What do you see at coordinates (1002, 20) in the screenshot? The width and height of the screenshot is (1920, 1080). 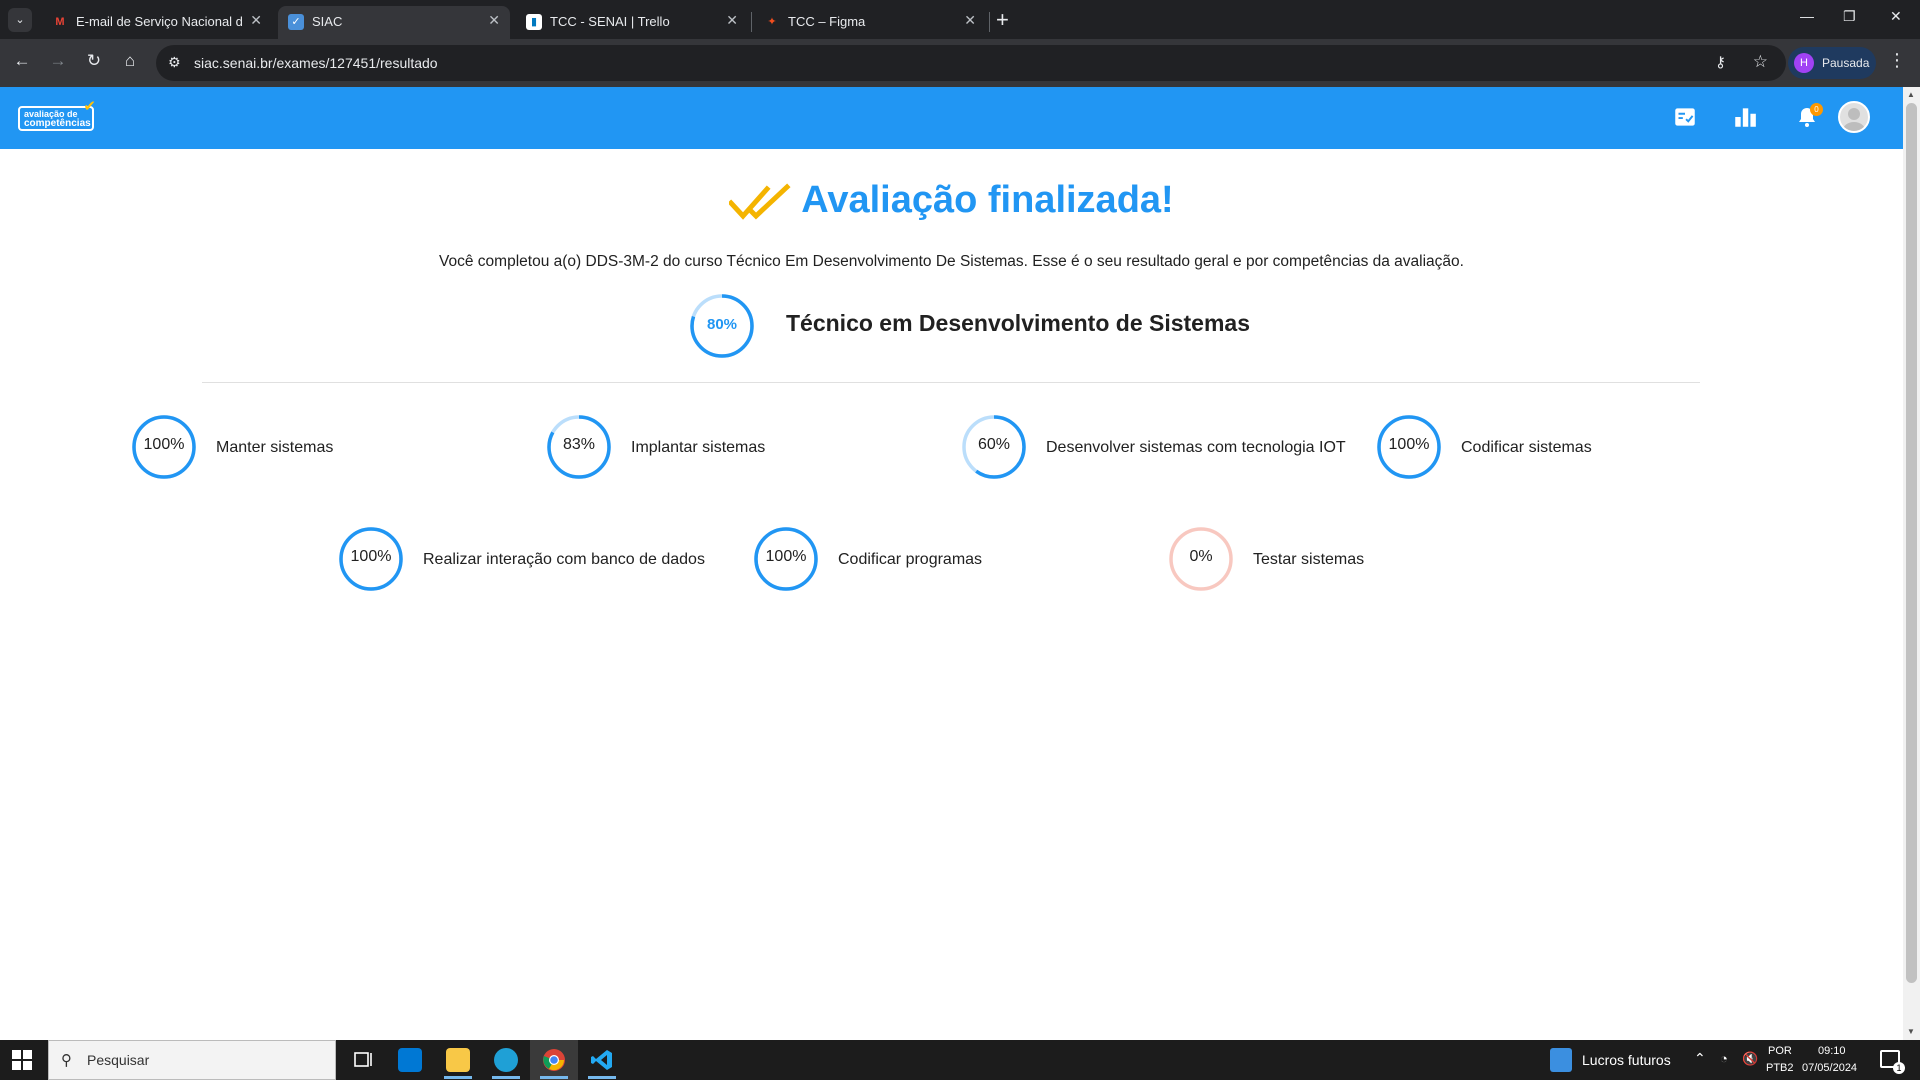 I see `new-tab-plus-icon: +` at bounding box center [1002, 20].